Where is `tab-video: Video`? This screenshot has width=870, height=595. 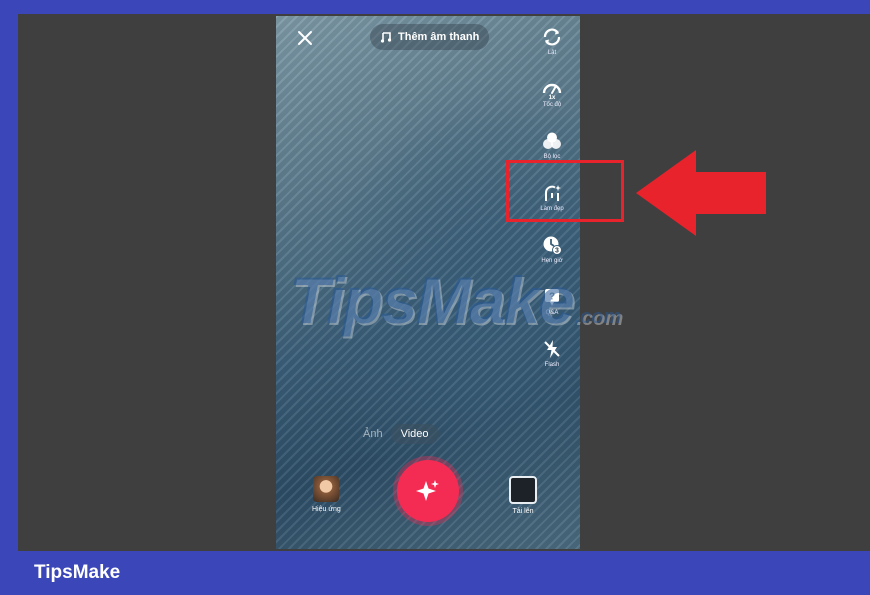
tab-video: Video is located at coordinates (414, 434).